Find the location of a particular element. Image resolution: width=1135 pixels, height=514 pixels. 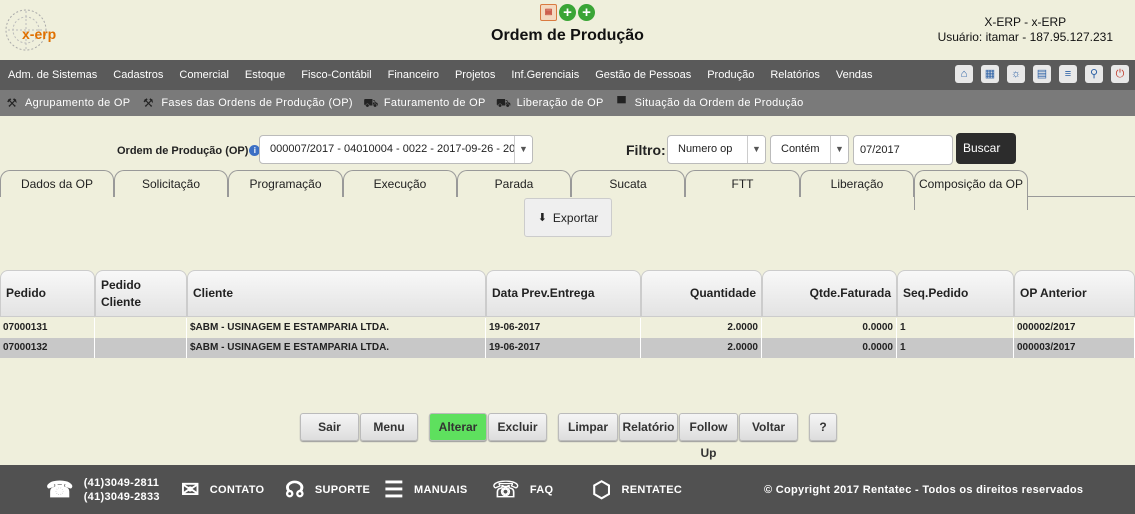

cell-op-anterior: 000003/2017 is located at coordinates (1074, 348).